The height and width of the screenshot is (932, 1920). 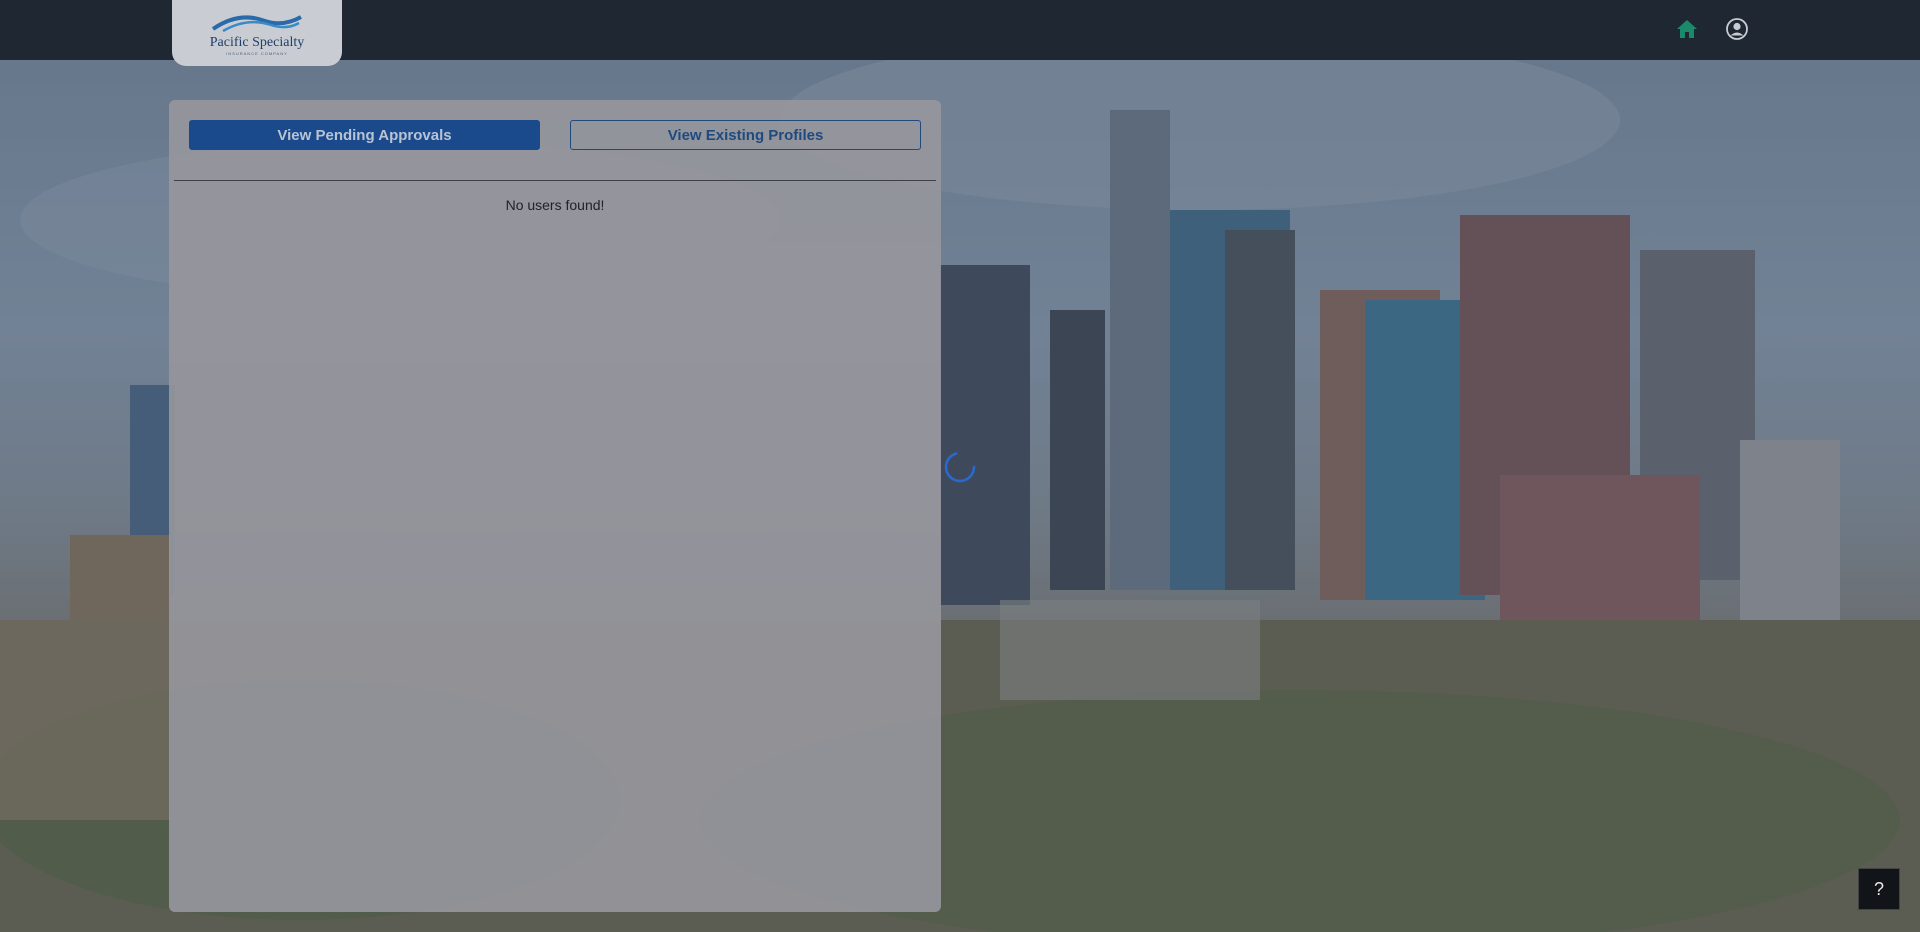 What do you see at coordinates (1687, 29) in the screenshot?
I see `home-icon` at bounding box center [1687, 29].